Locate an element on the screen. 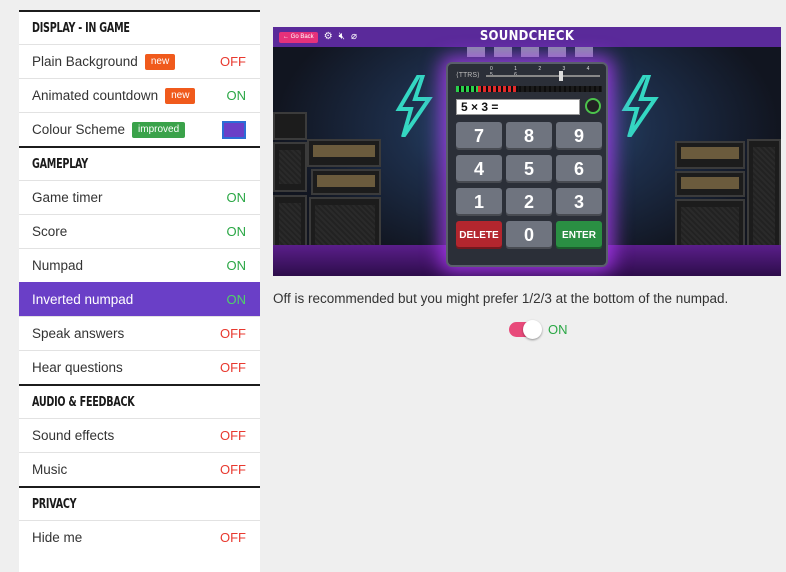  numpad-key-9: 9 is located at coordinates (579, 136).